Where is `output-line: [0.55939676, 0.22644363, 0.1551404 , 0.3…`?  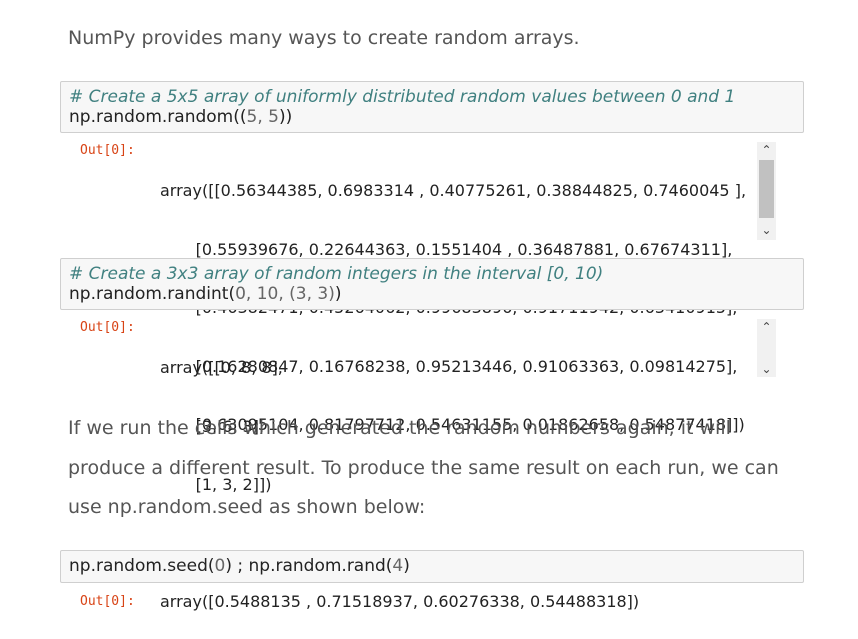 output-line: [0.55939676, 0.22644363, 0.1551404 , 0.3… is located at coordinates (446, 249).